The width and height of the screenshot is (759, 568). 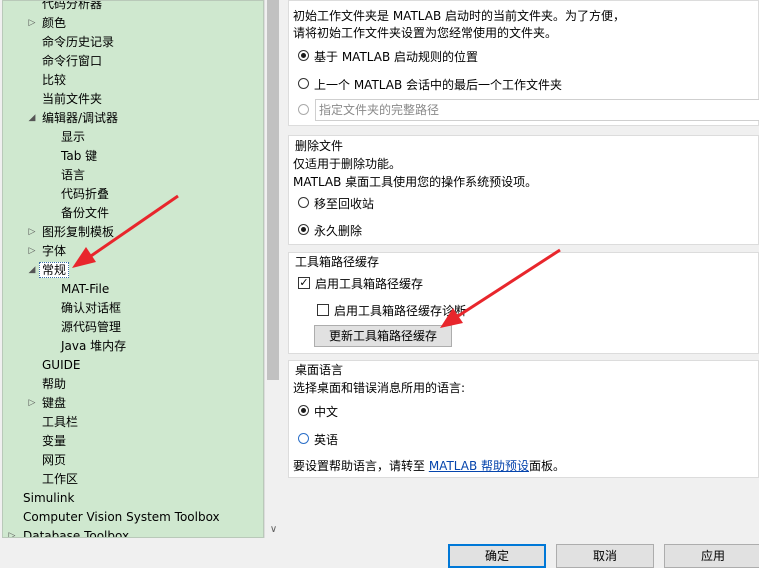 I want to click on tree-item-label: Database Toolbox, so click(x=76, y=533).